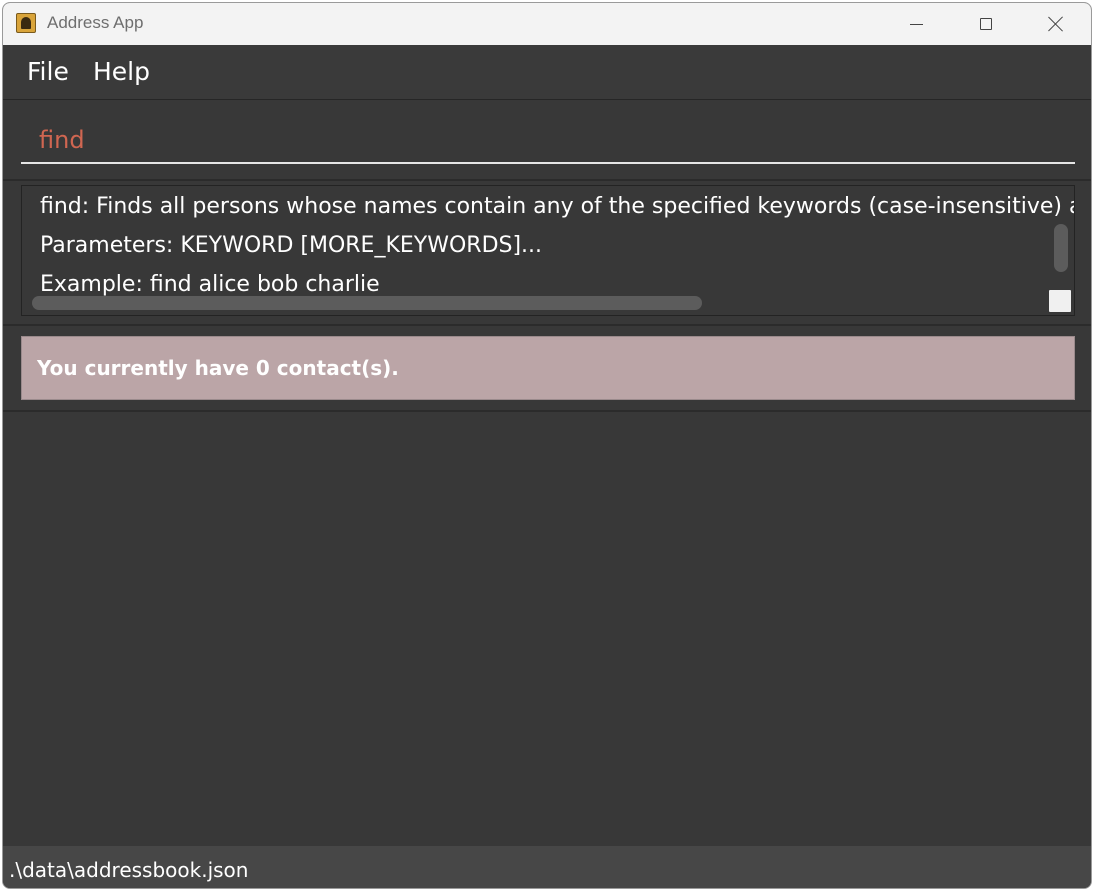 The image size is (1096, 891). I want to click on contact-count-text: You currently have 0 contact(s)., so click(218, 368).